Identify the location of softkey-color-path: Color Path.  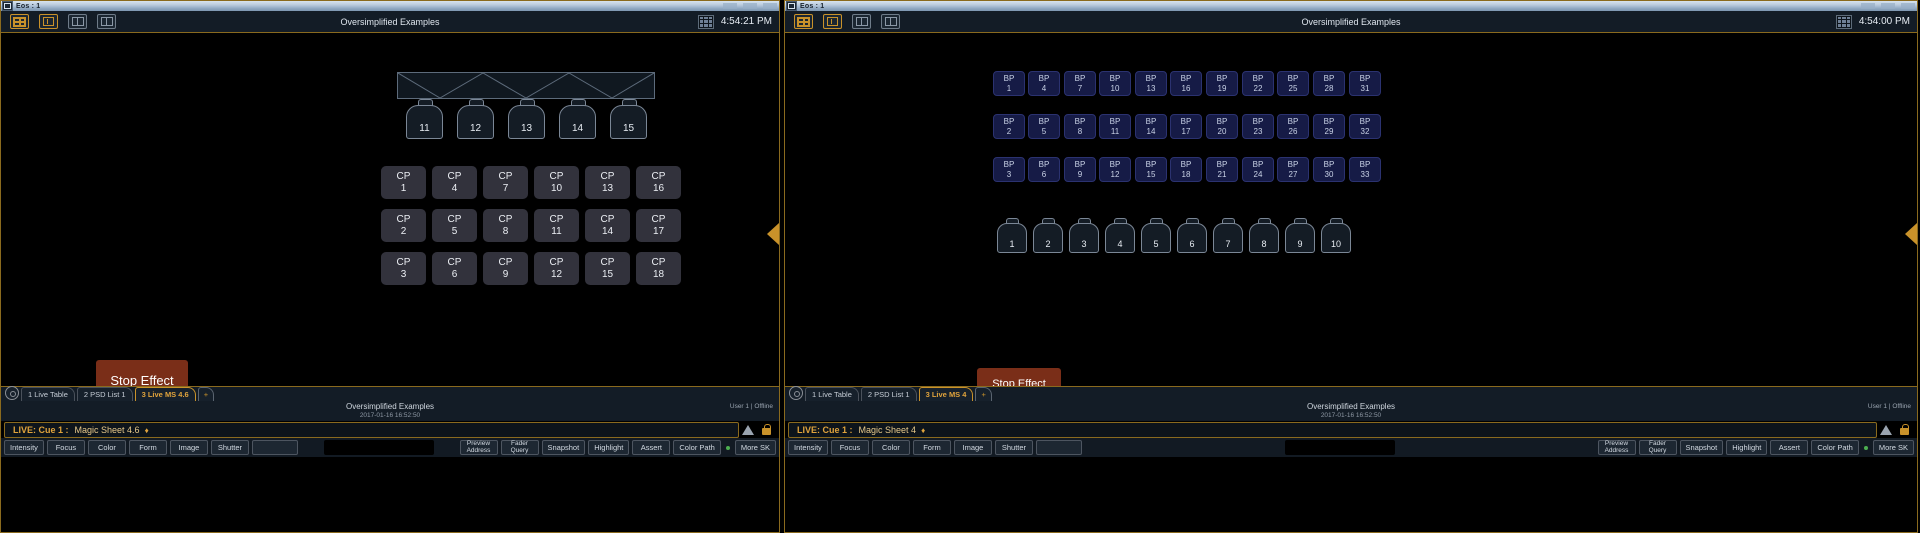
(697, 447).